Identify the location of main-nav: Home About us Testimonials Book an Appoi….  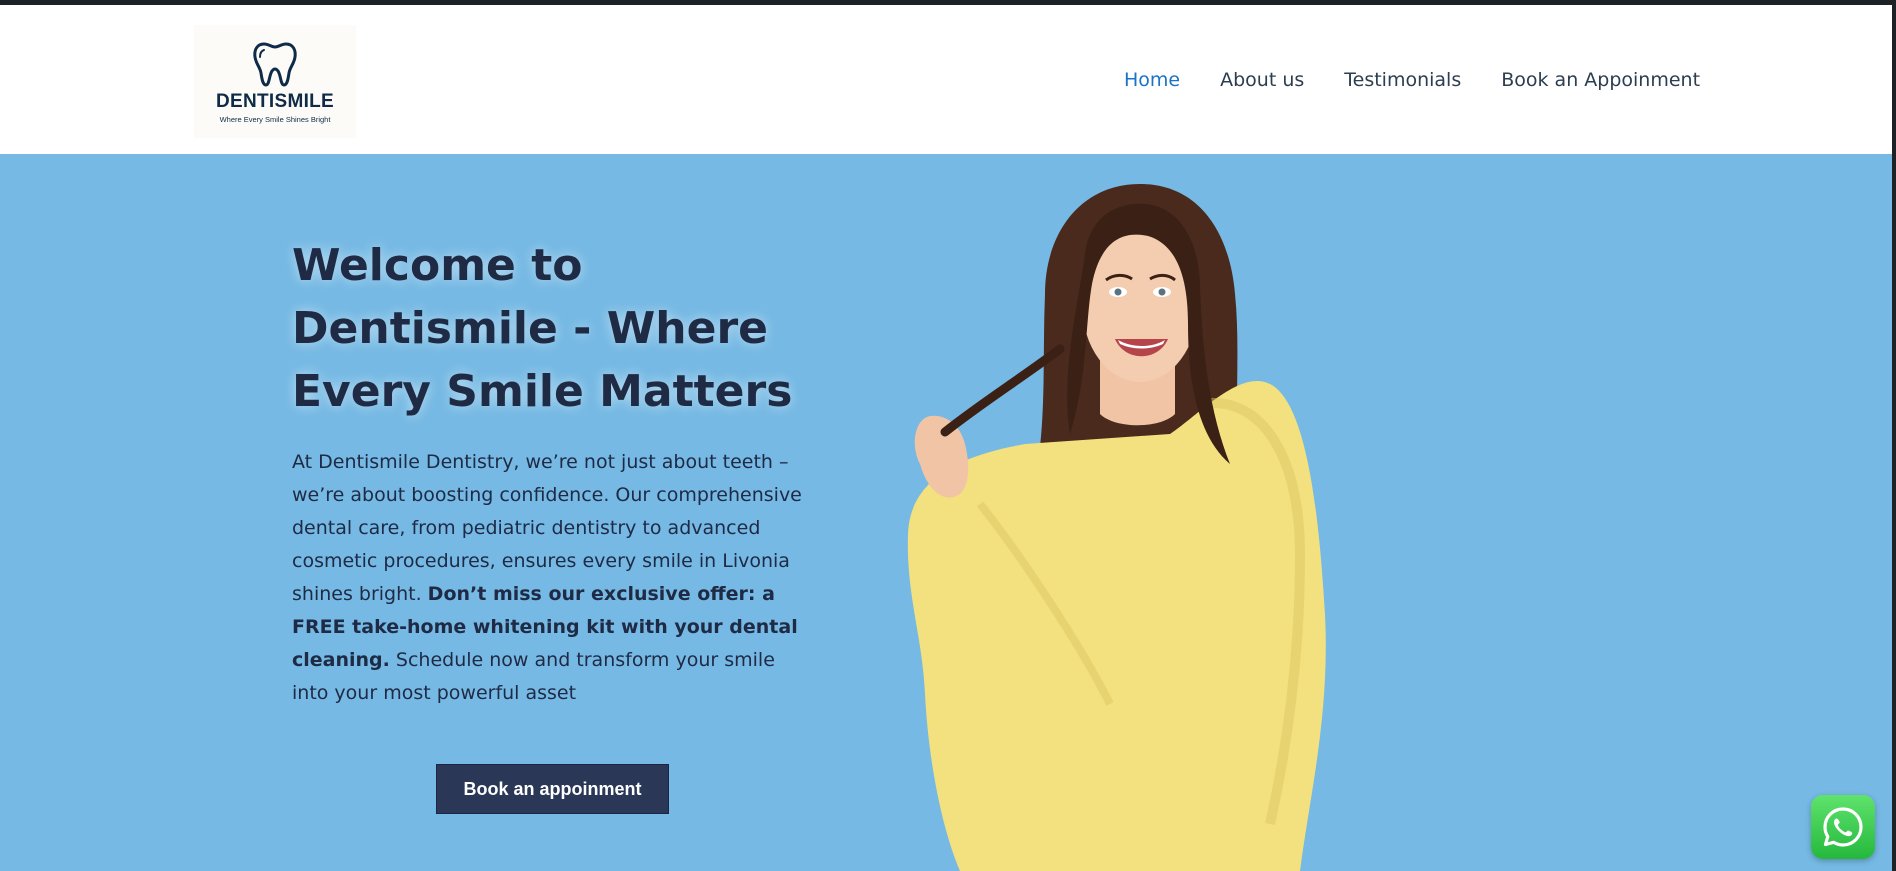
(1412, 80).